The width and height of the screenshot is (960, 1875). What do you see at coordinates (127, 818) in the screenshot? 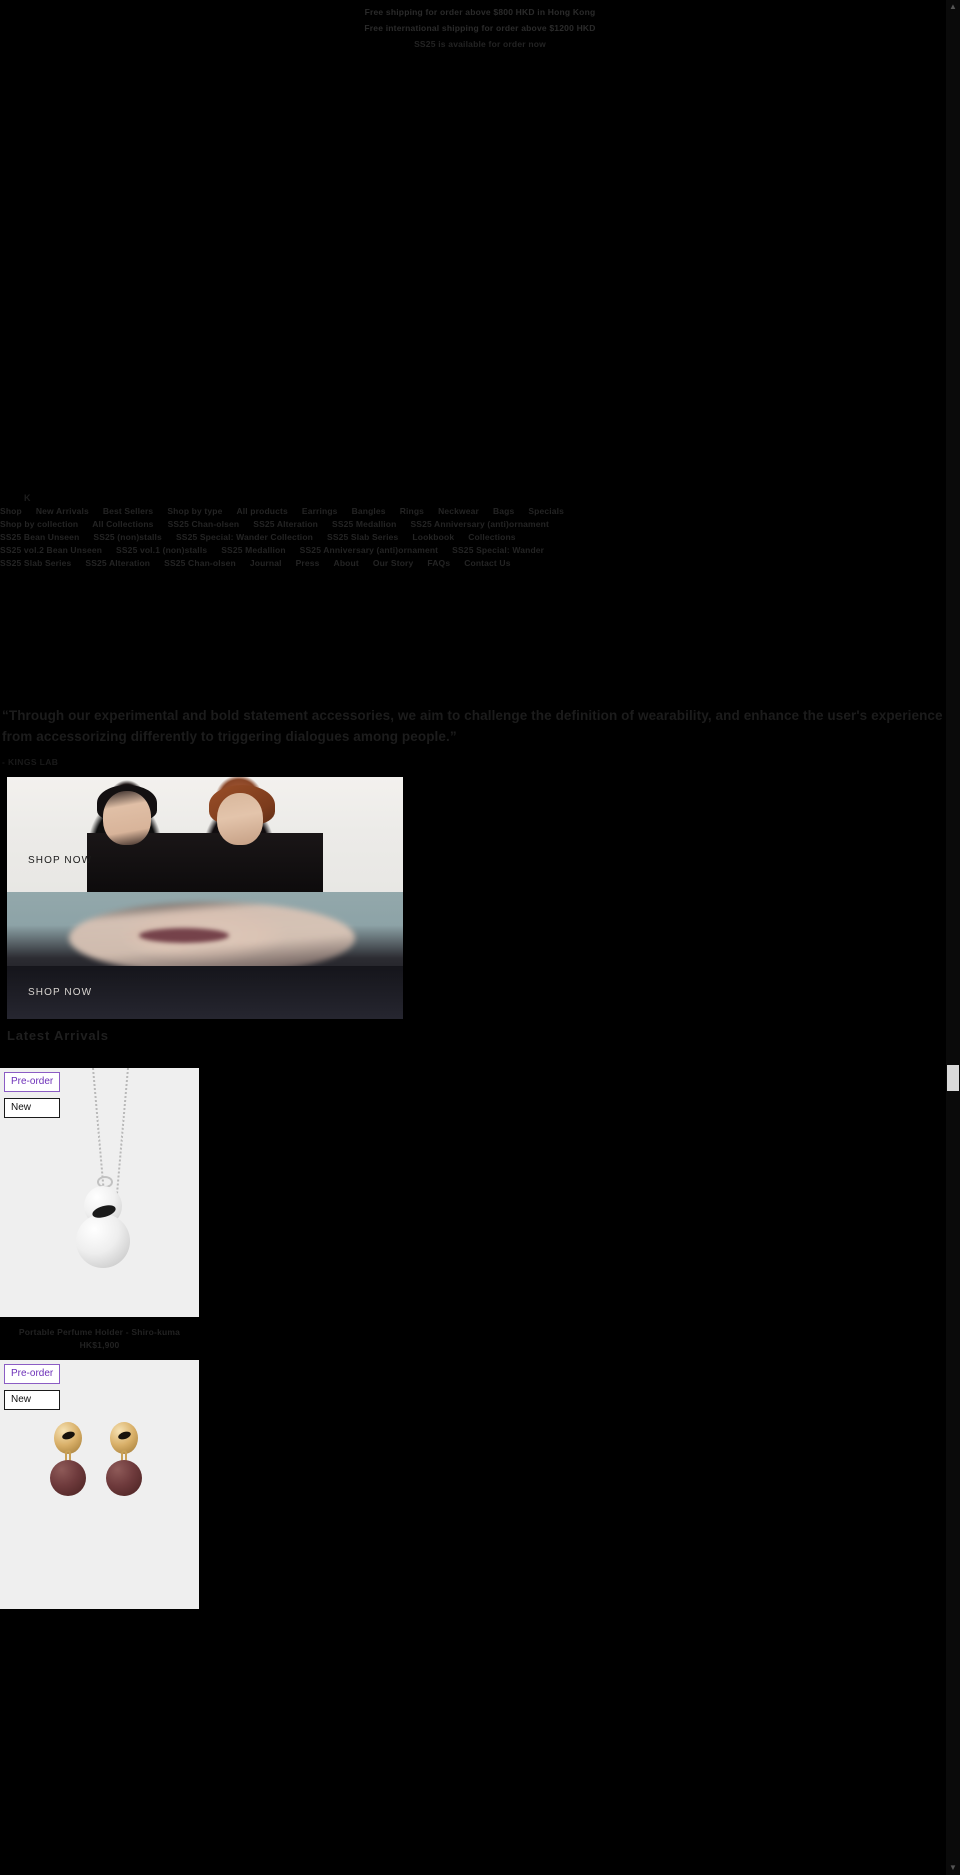
I see `hero-model-a-face` at bounding box center [127, 818].